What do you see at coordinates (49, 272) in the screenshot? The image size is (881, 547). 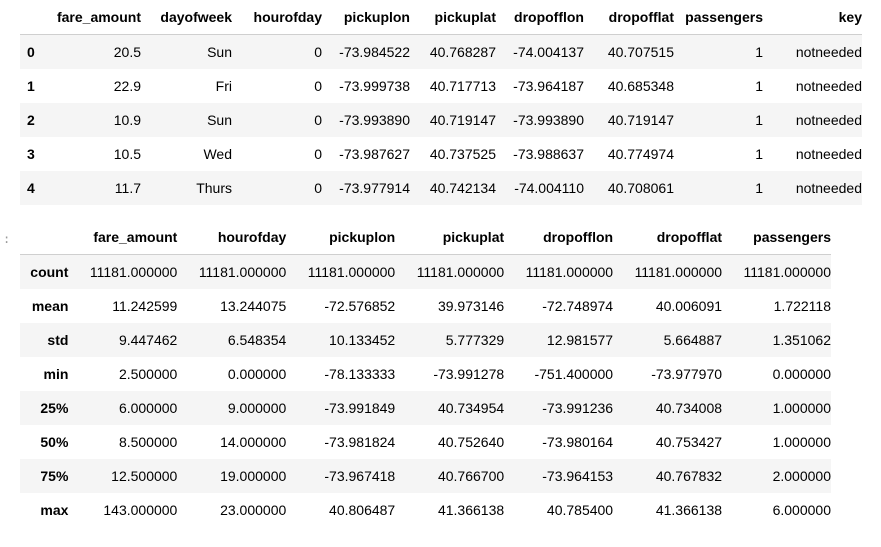 I see `row-index: count` at bounding box center [49, 272].